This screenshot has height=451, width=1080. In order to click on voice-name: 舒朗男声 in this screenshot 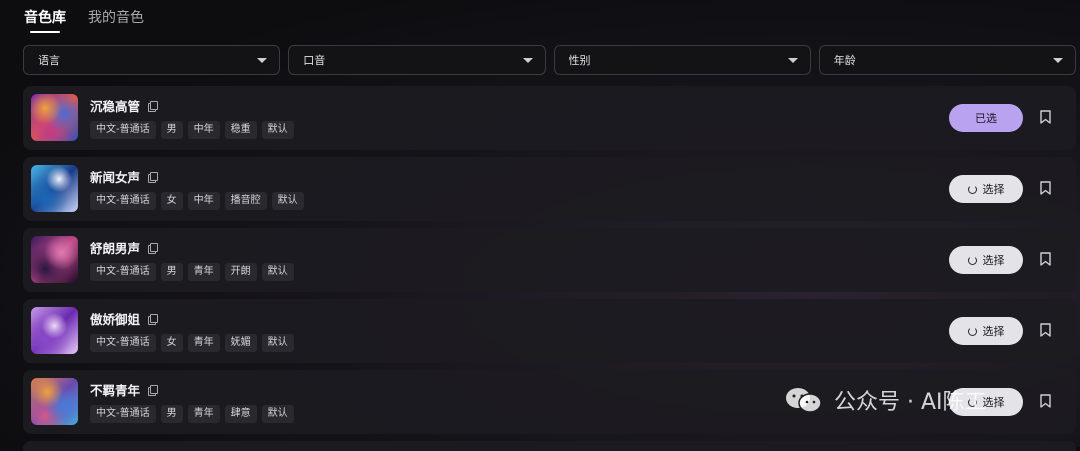, I will do `click(115, 248)`.